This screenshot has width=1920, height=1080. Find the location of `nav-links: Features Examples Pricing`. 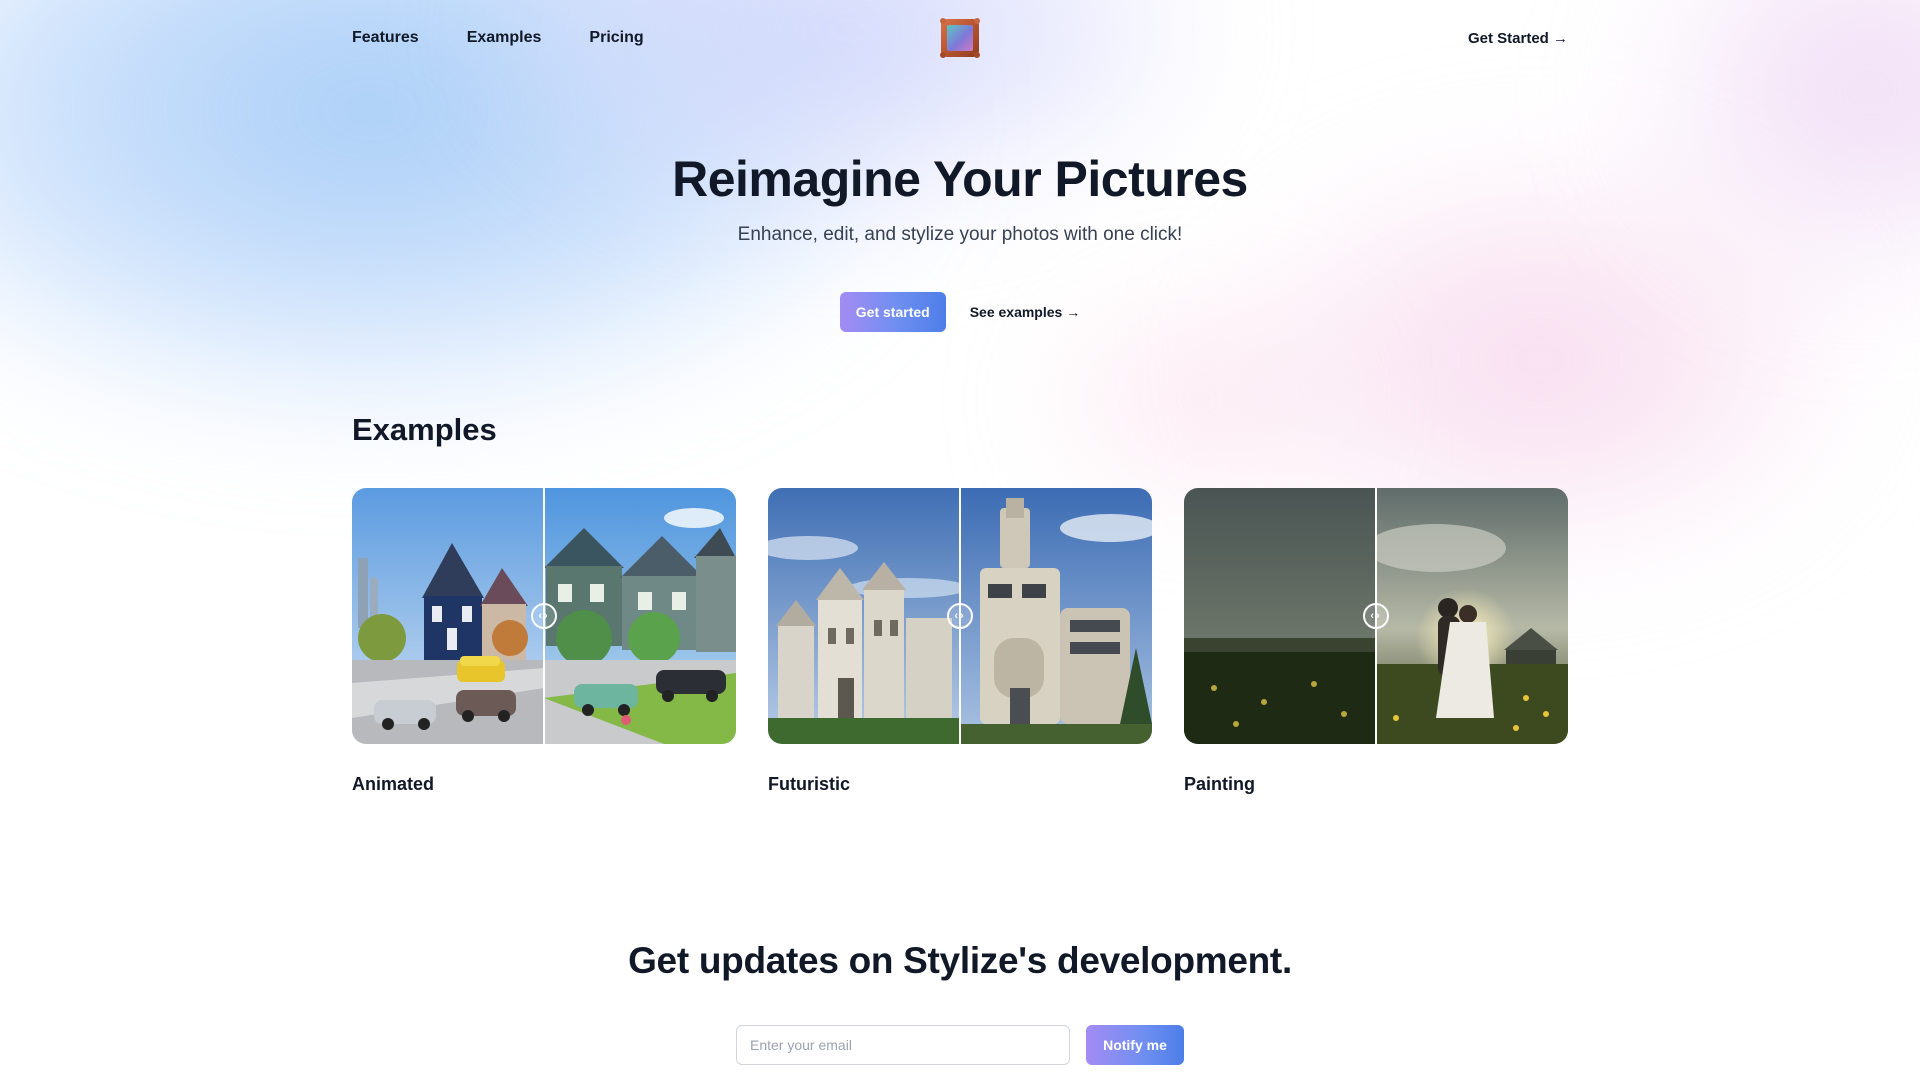

nav-links: Features Examples Pricing is located at coordinates (498, 38).